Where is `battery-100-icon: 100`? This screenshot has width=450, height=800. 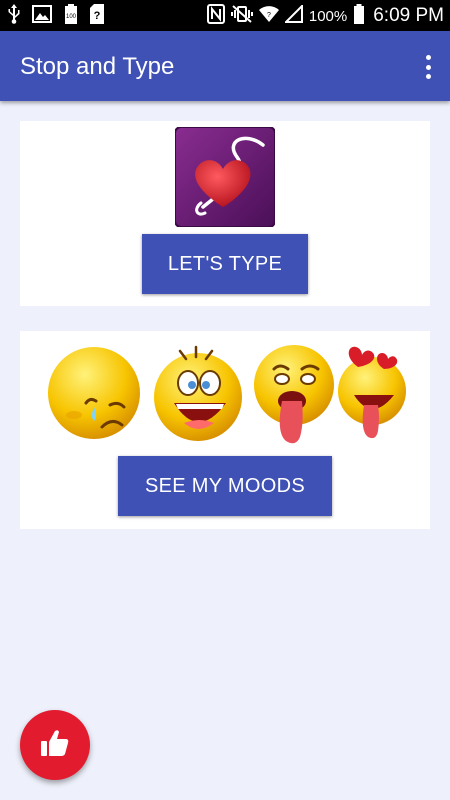
battery-100-icon: 100 is located at coordinates (71, 16).